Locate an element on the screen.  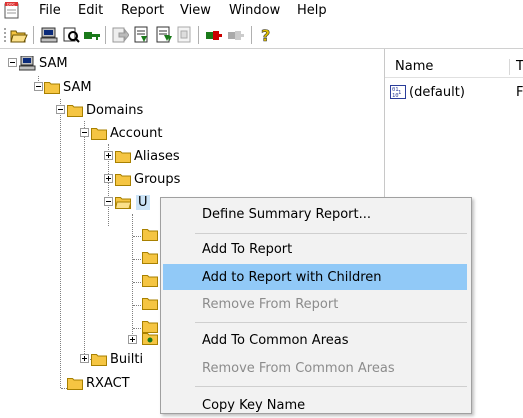
menu-file: File is located at coordinates (50, 11).